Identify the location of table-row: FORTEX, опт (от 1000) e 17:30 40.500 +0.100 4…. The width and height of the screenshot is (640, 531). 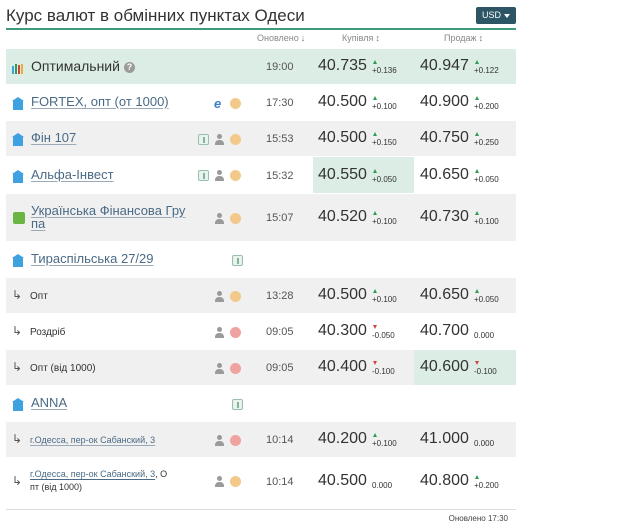
(261, 103).